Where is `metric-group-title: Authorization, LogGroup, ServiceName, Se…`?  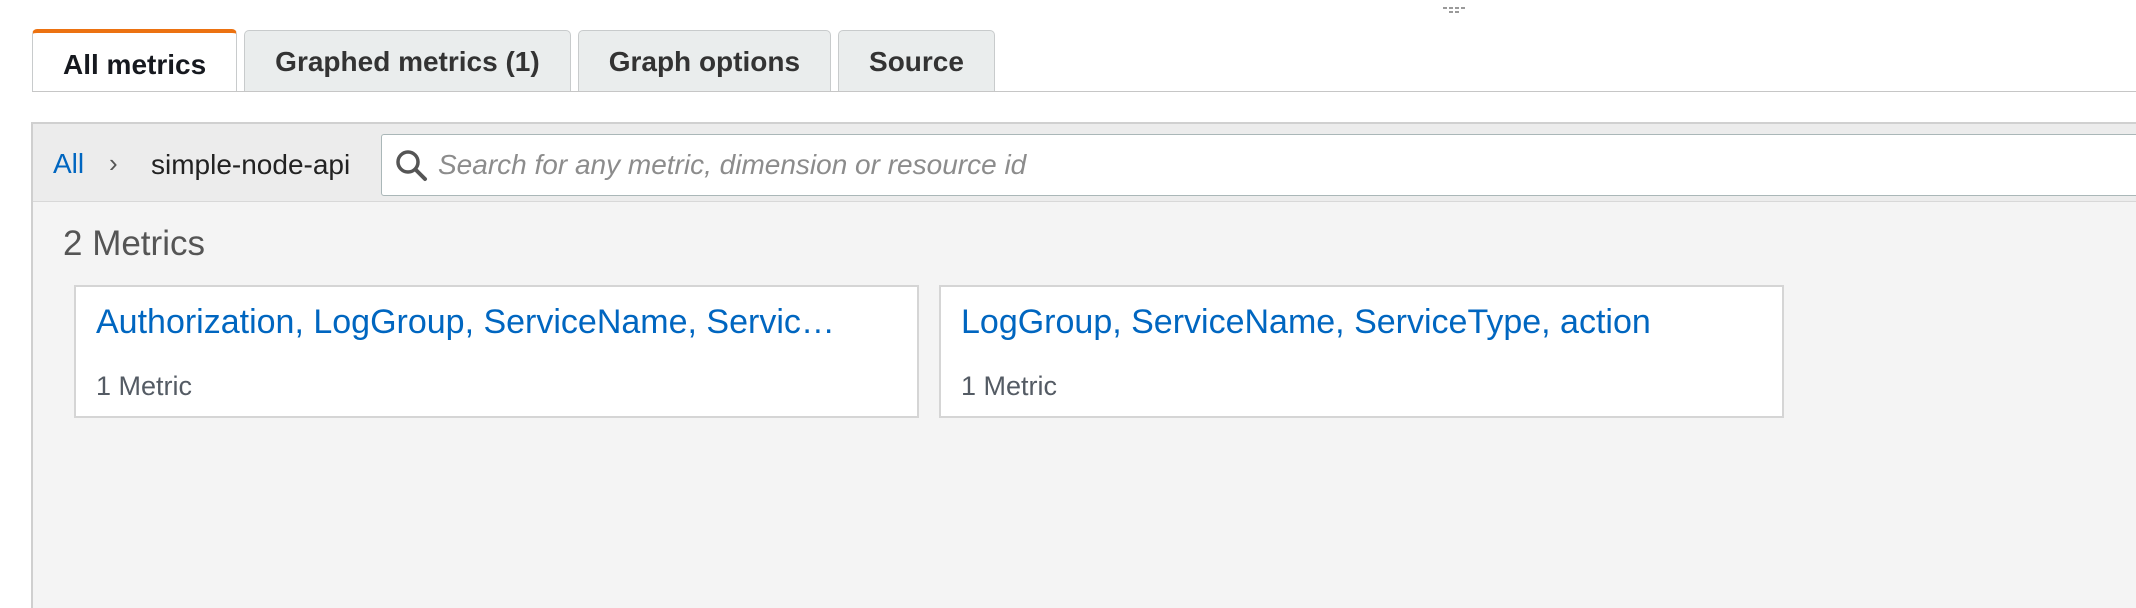 metric-group-title: Authorization, LogGroup, ServiceName, Se… is located at coordinates (496, 322).